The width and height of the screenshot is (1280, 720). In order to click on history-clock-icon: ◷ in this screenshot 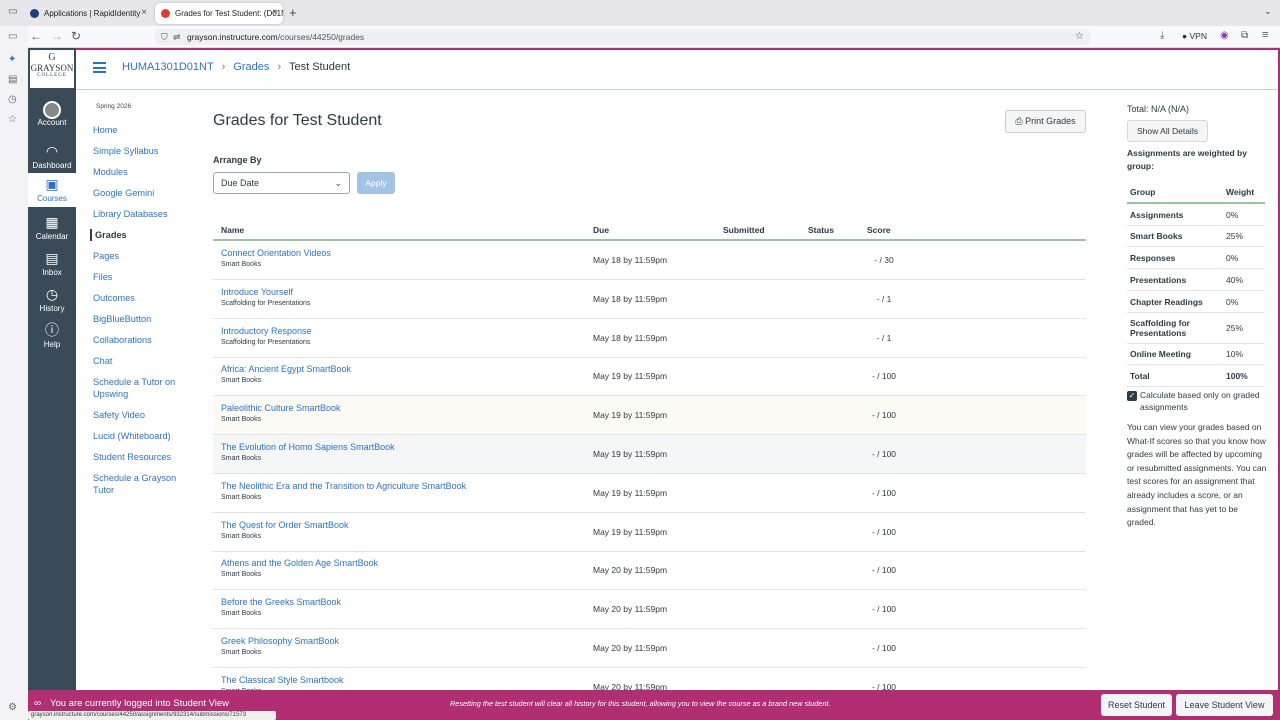, I will do `click(12, 99)`.